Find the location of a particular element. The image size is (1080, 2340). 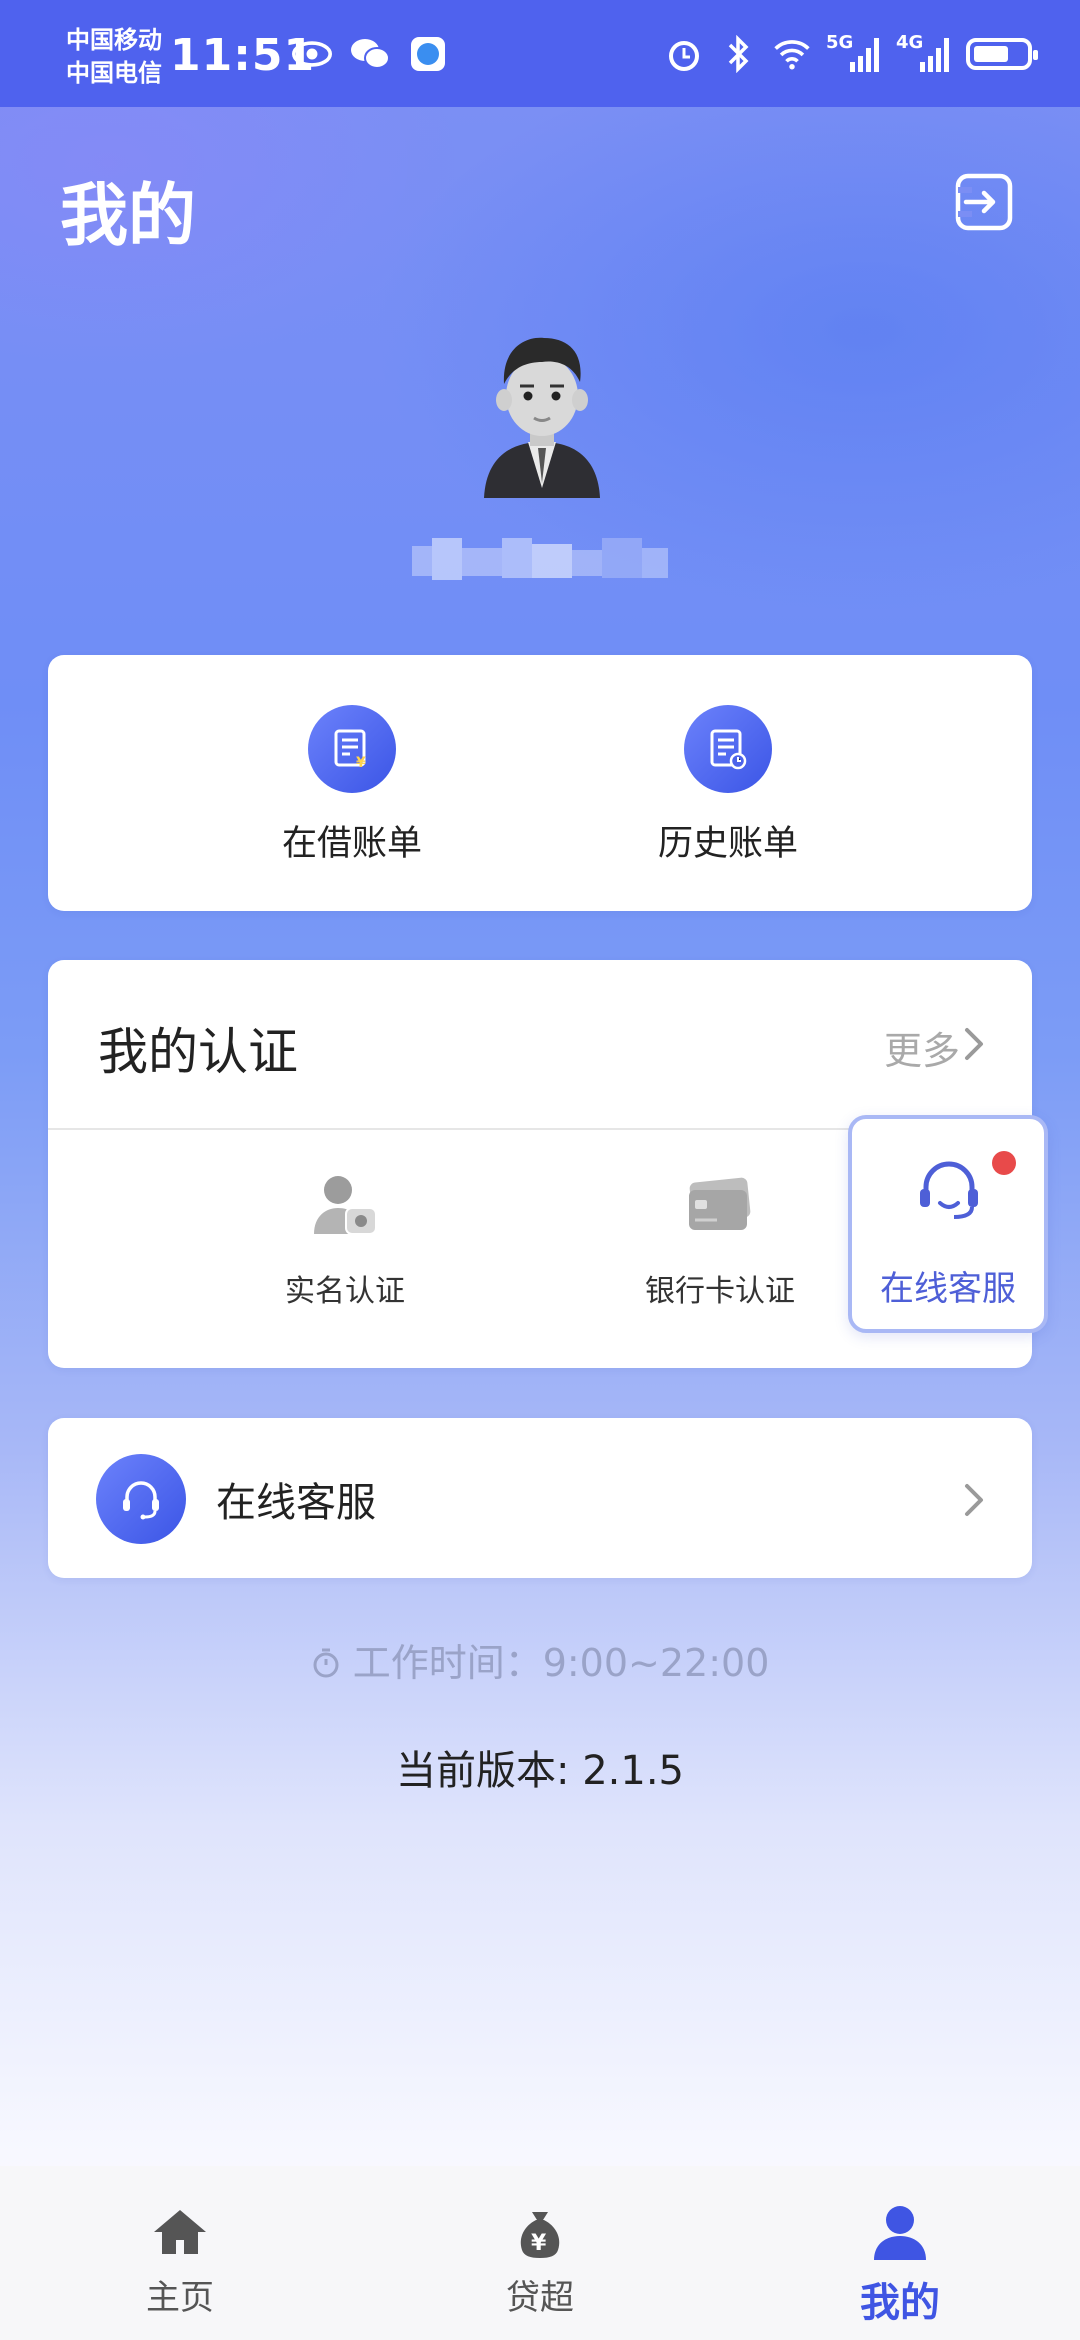

bluetooth-icon is located at coordinates (738, 54).